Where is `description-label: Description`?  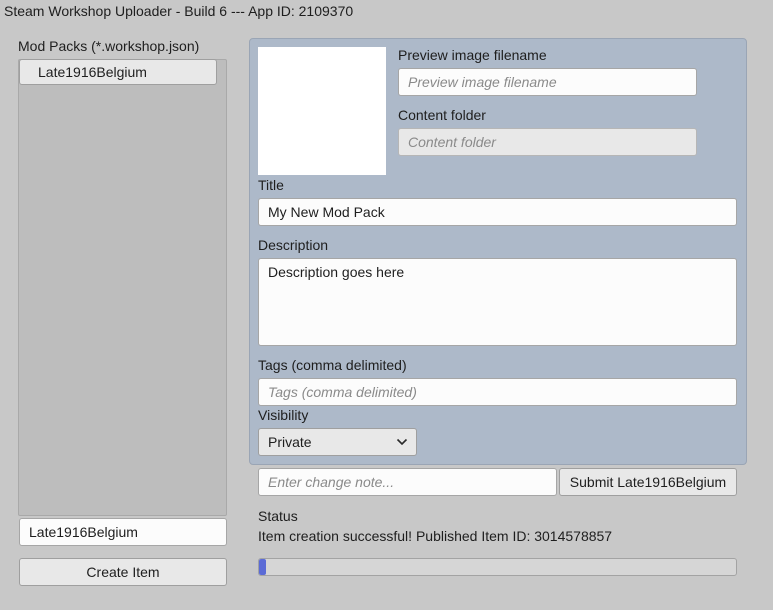
description-label: Description is located at coordinates (293, 245).